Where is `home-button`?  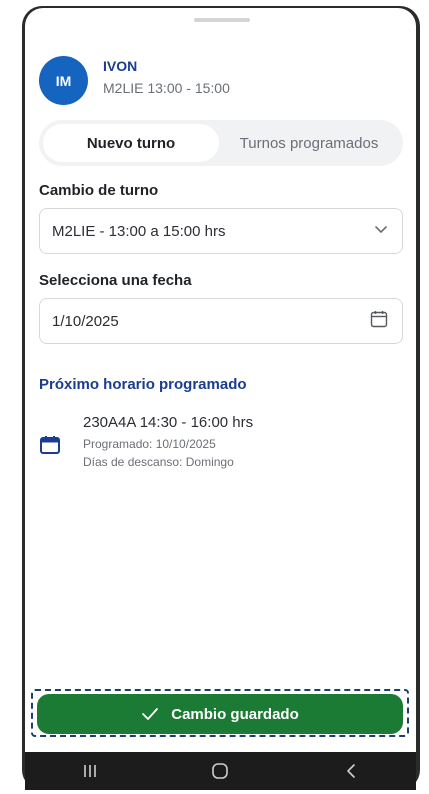 home-button is located at coordinates (220, 771).